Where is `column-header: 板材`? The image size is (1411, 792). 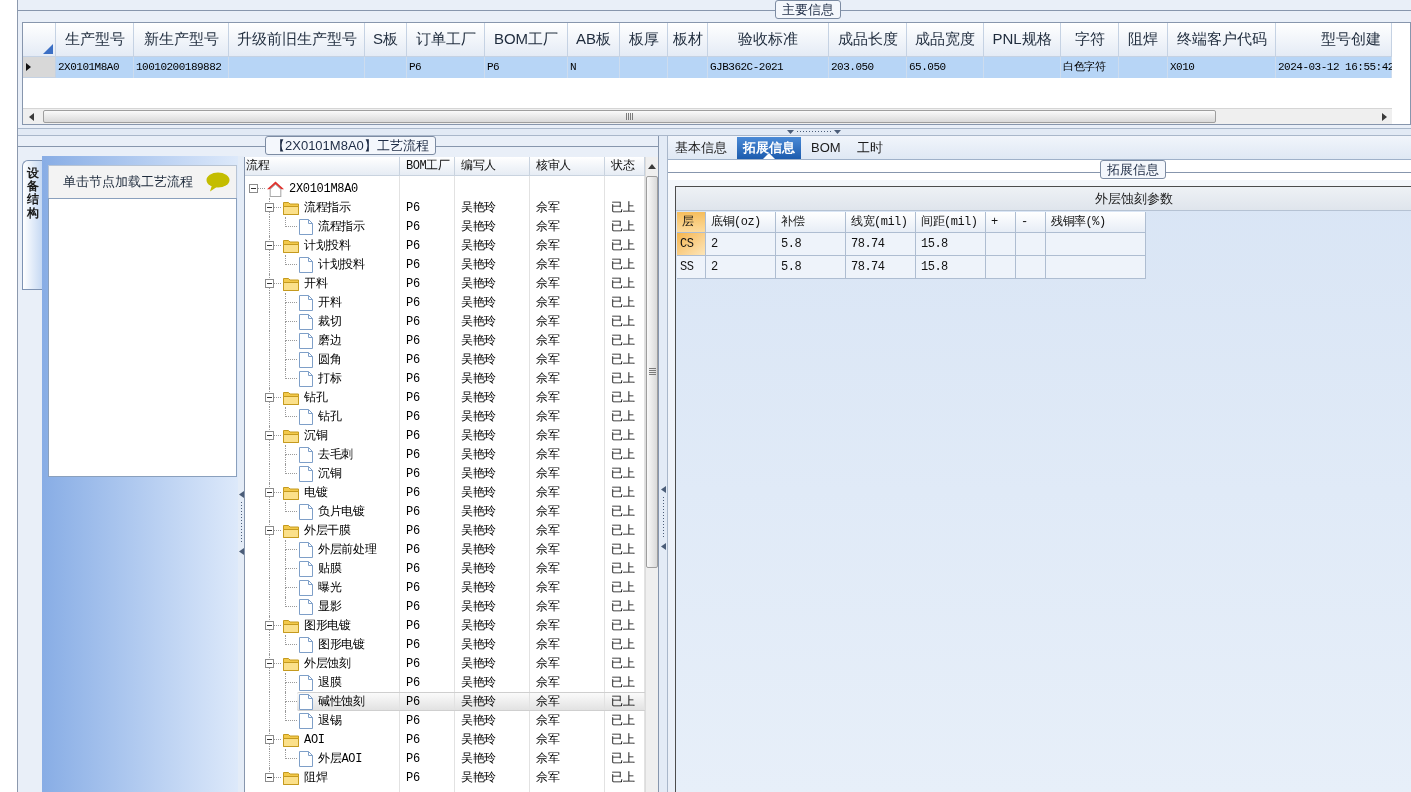 column-header: 板材 is located at coordinates (688, 40).